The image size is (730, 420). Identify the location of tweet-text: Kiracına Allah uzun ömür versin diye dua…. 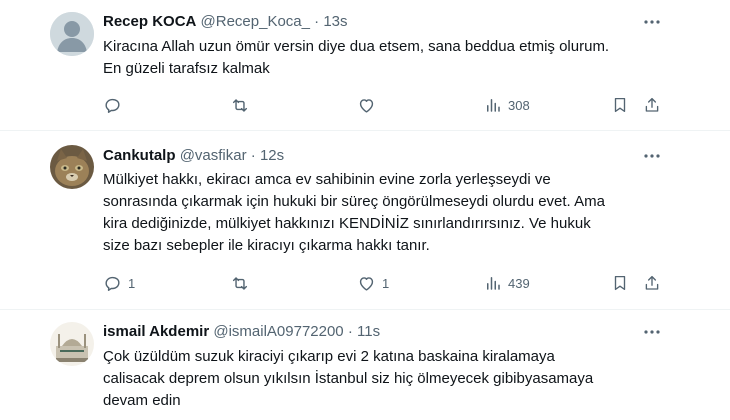
(356, 57).